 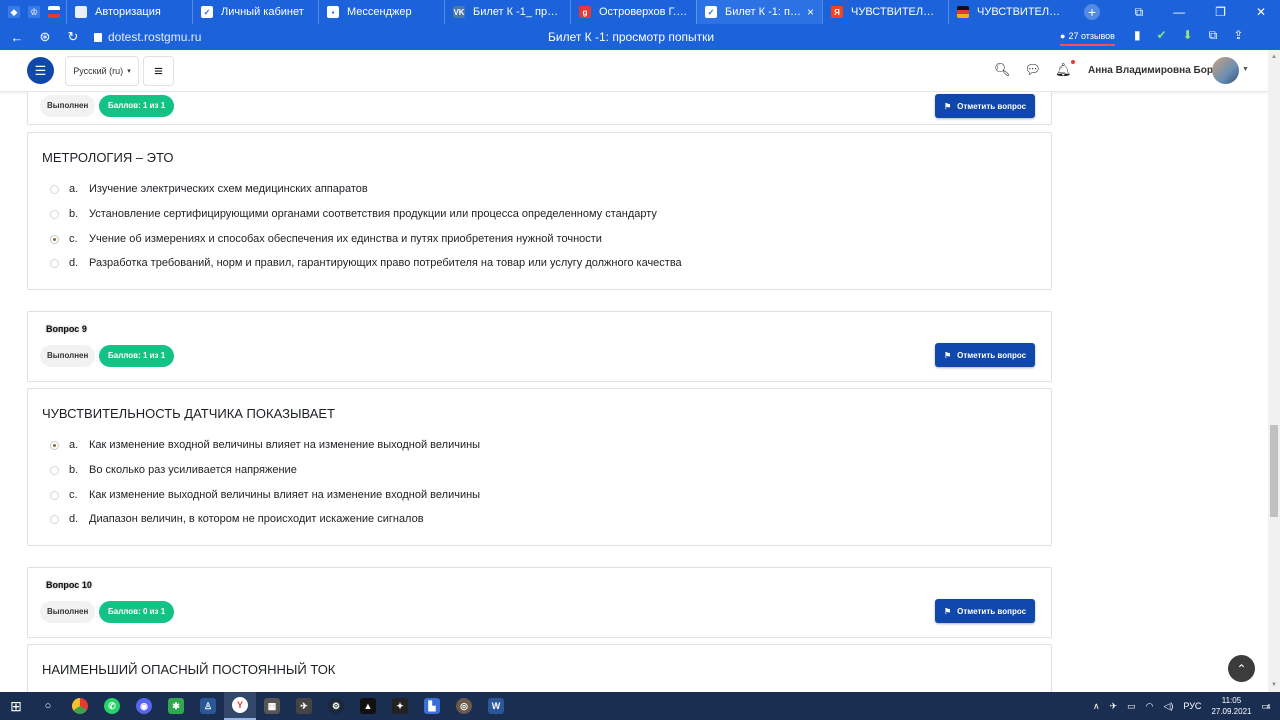 I want to click on taskbar-app: W, so click(x=496, y=706).